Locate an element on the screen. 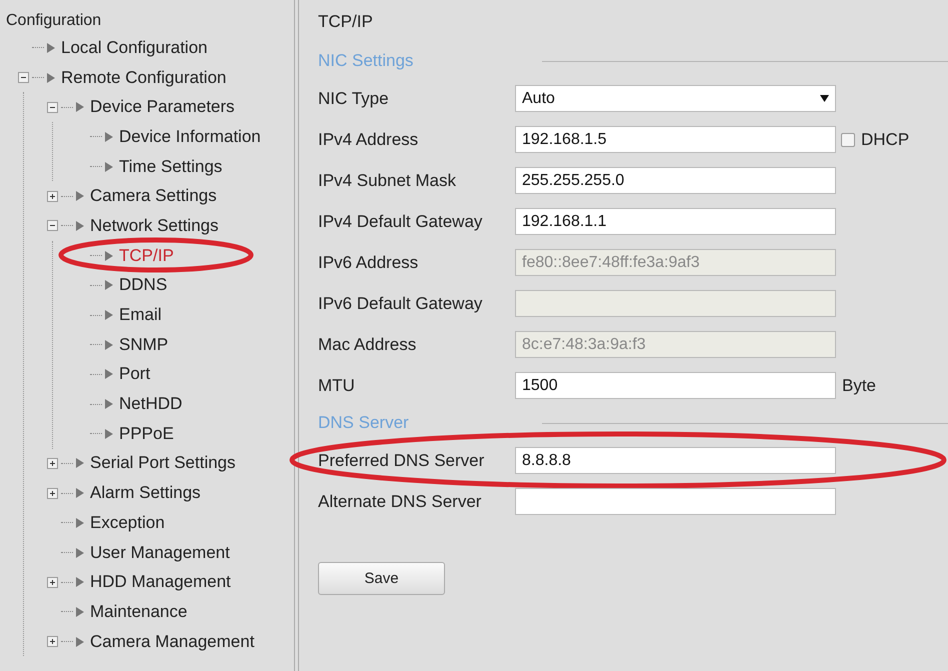  input-field is located at coordinates (675, 501).